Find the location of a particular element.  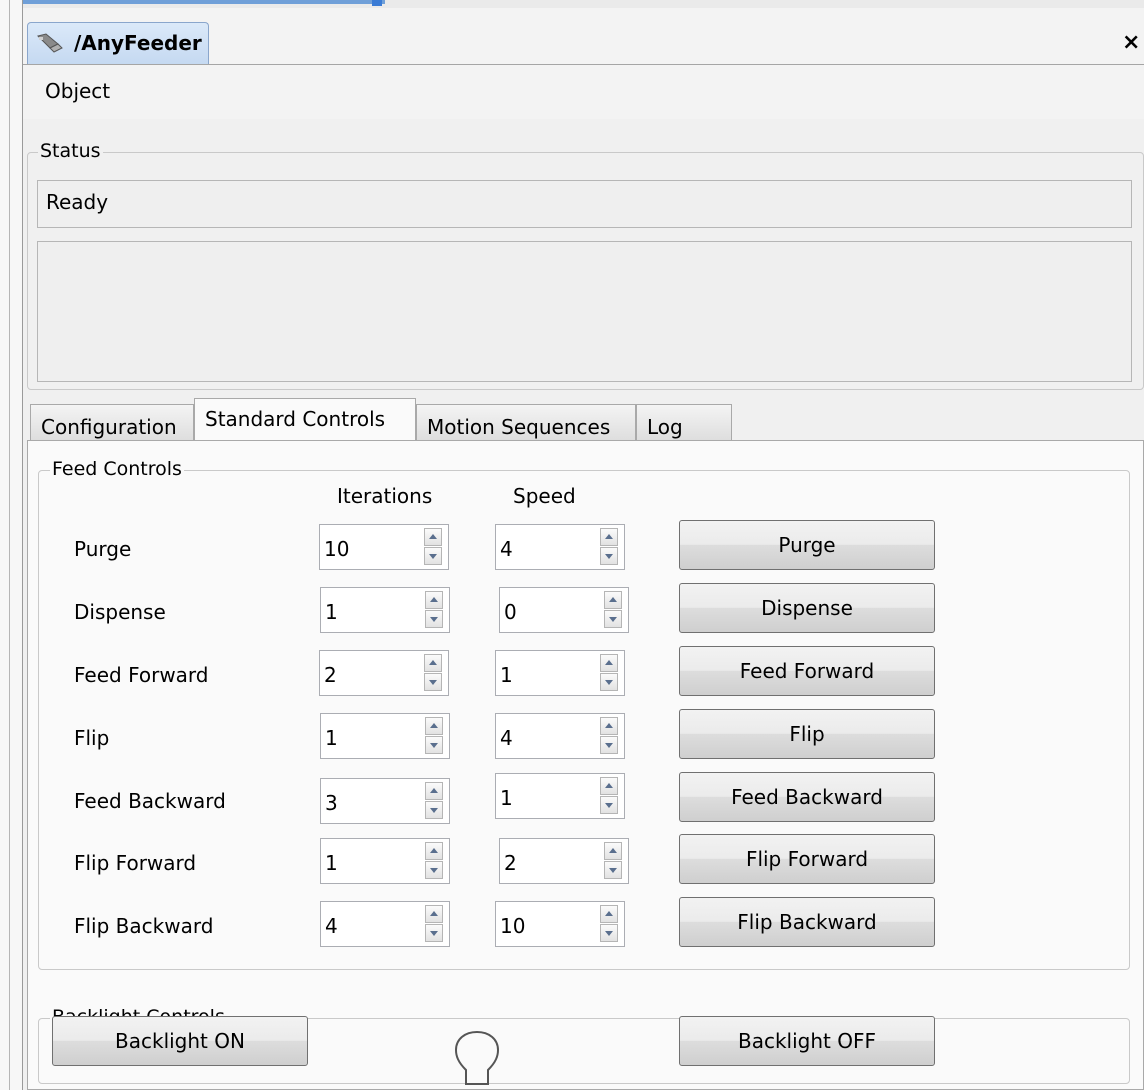

flip-speed-spinner: 4 is located at coordinates (560, 736).